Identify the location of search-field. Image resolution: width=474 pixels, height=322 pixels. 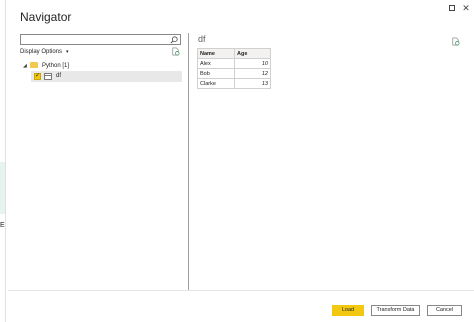
(100, 39).